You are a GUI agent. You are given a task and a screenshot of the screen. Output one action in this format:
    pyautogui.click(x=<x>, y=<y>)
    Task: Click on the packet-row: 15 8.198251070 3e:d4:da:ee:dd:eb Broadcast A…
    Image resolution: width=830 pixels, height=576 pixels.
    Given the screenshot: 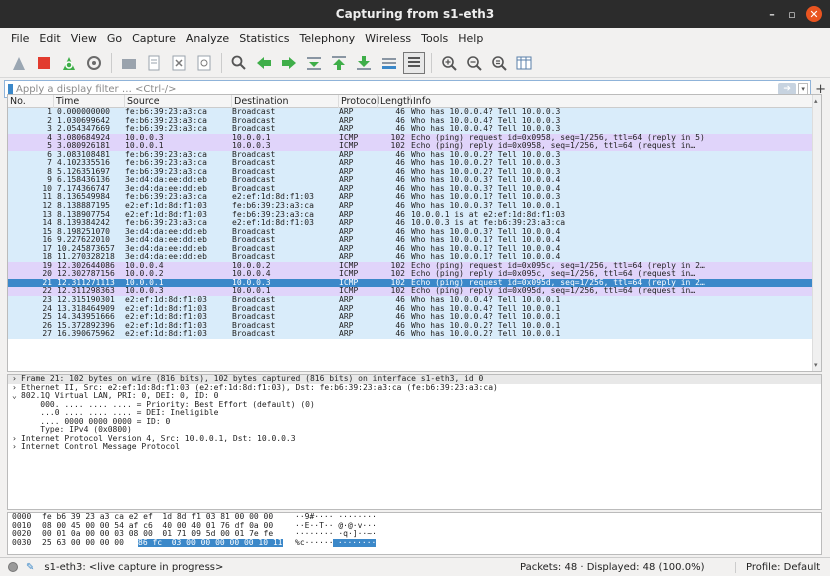 What is the action you would take?
    pyautogui.click(x=414, y=232)
    